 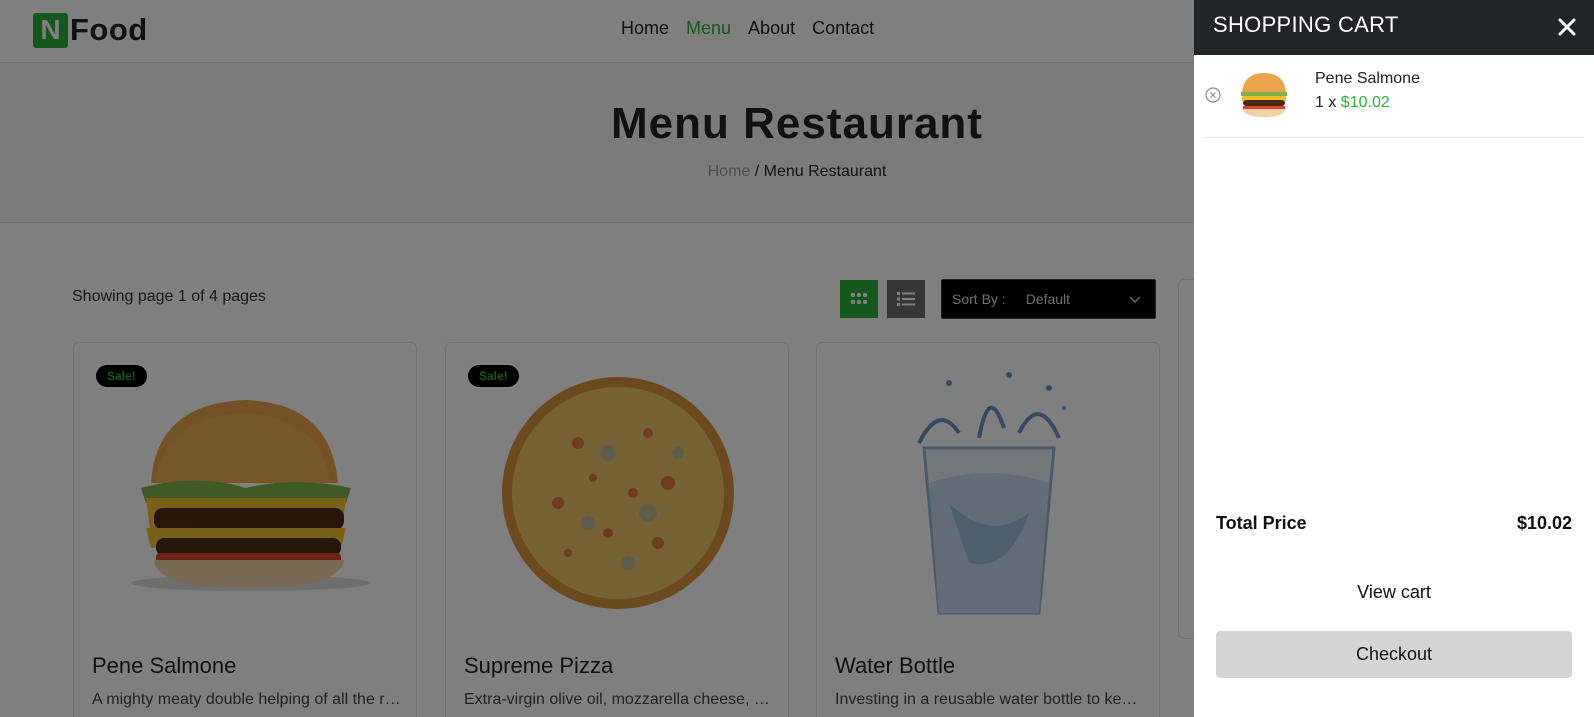 I want to click on cart-item-name: Pene Salmone, so click(x=1367, y=79).